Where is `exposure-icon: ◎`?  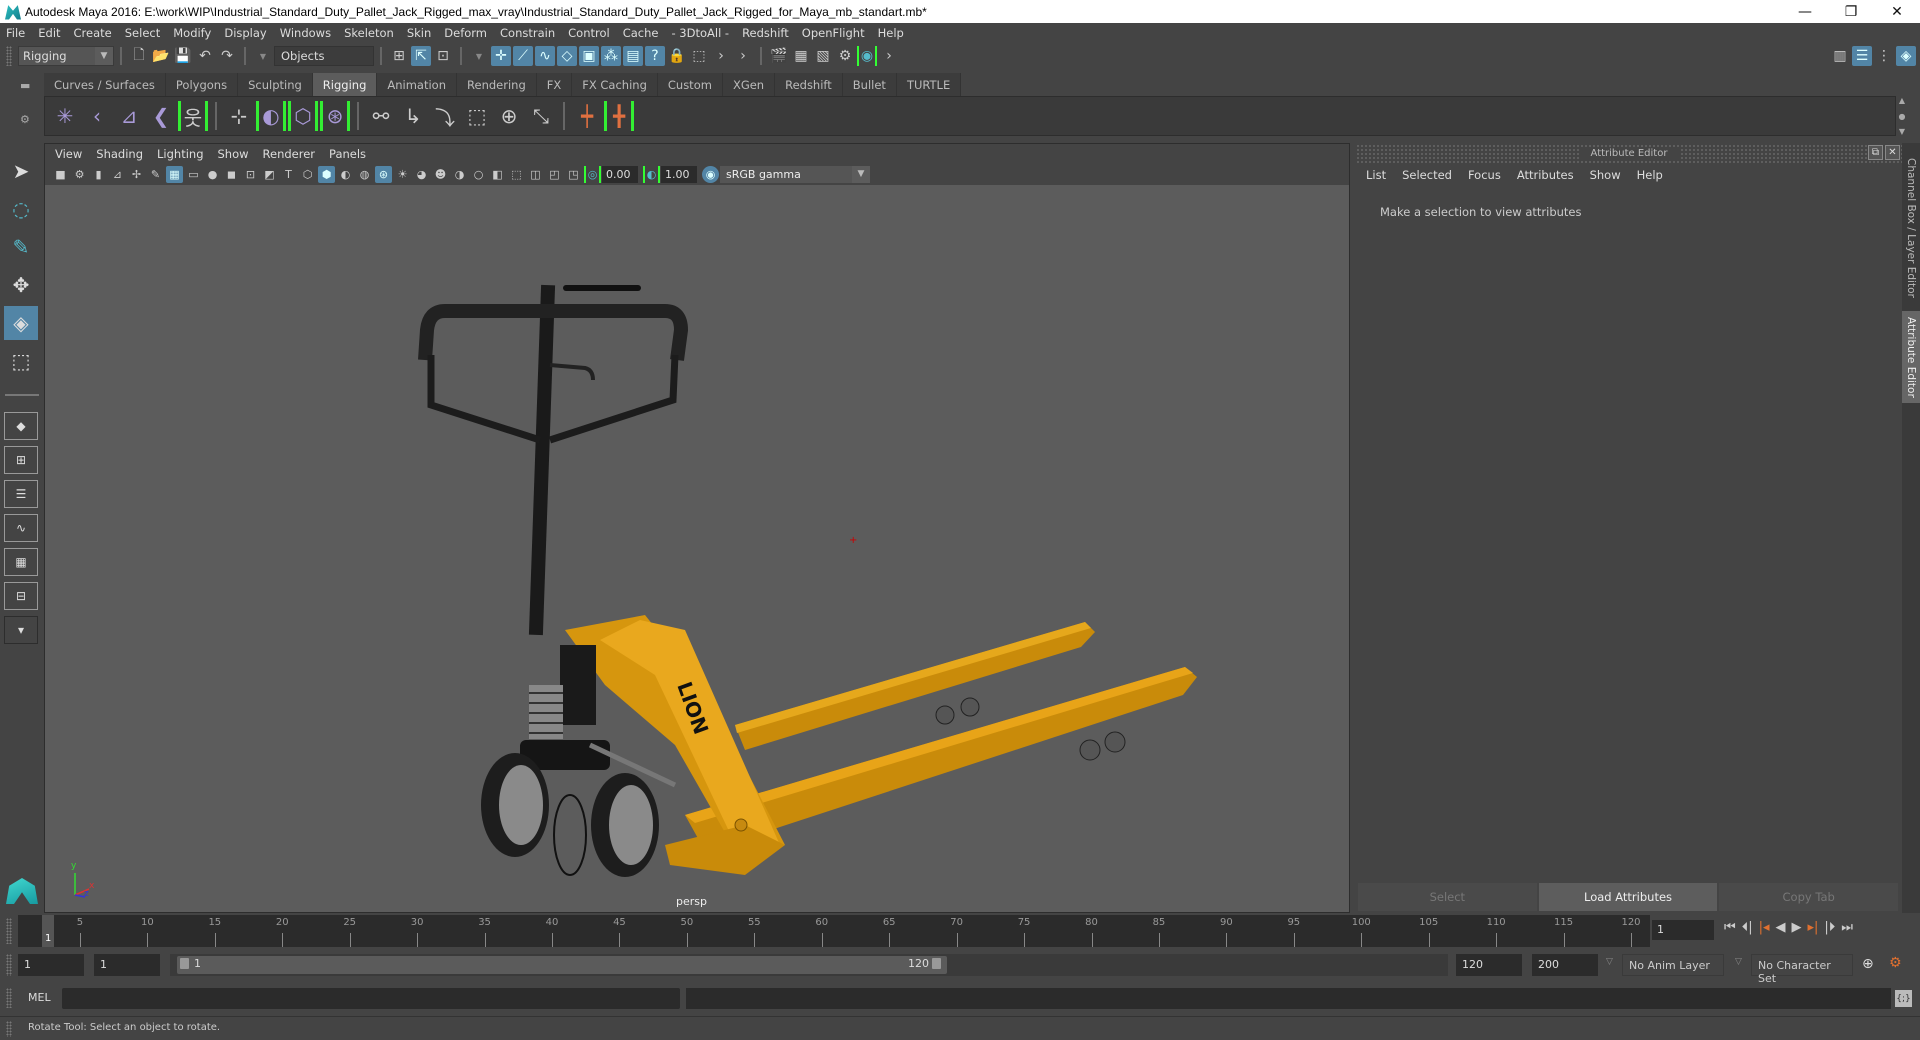
exposure-icon: ◎ is located at coordinates (592, 174).